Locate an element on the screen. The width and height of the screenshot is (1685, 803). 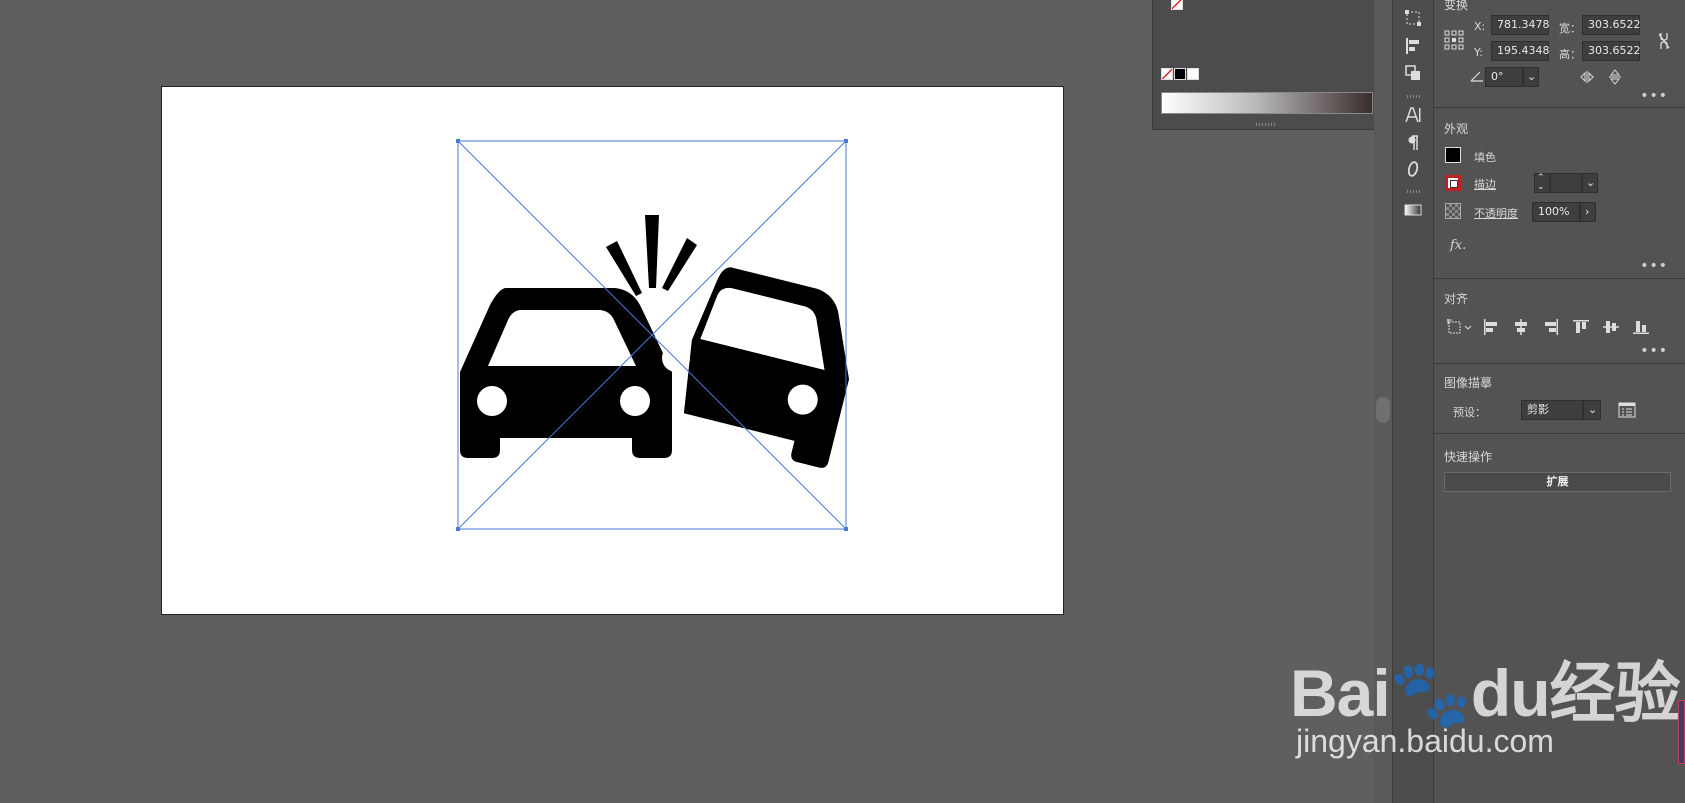
stroke-weight-input is located at coordinates (1566, 183).